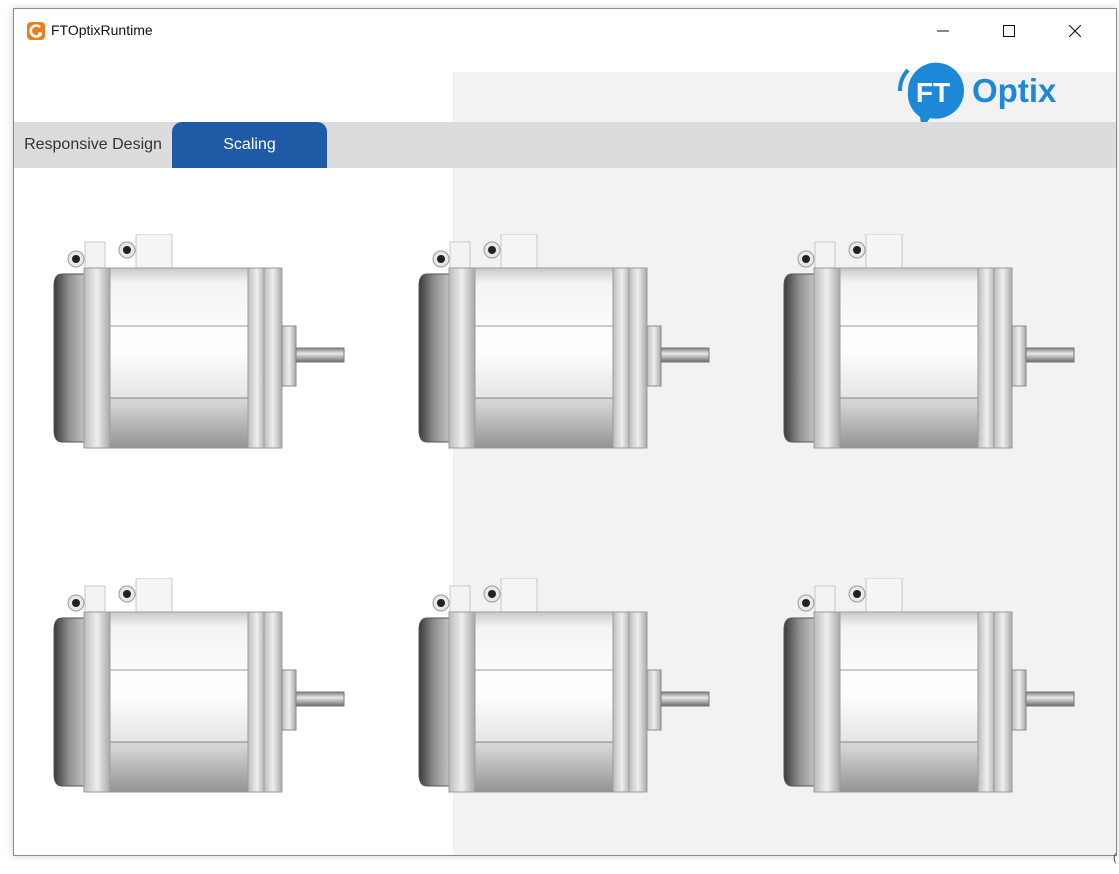 The width and height of the screenshot is (1119, 874). What do you see at coordinates (933, 92) in the screenshot?
I see `logo-badge-text: FT` at bounding box center [933, 92].